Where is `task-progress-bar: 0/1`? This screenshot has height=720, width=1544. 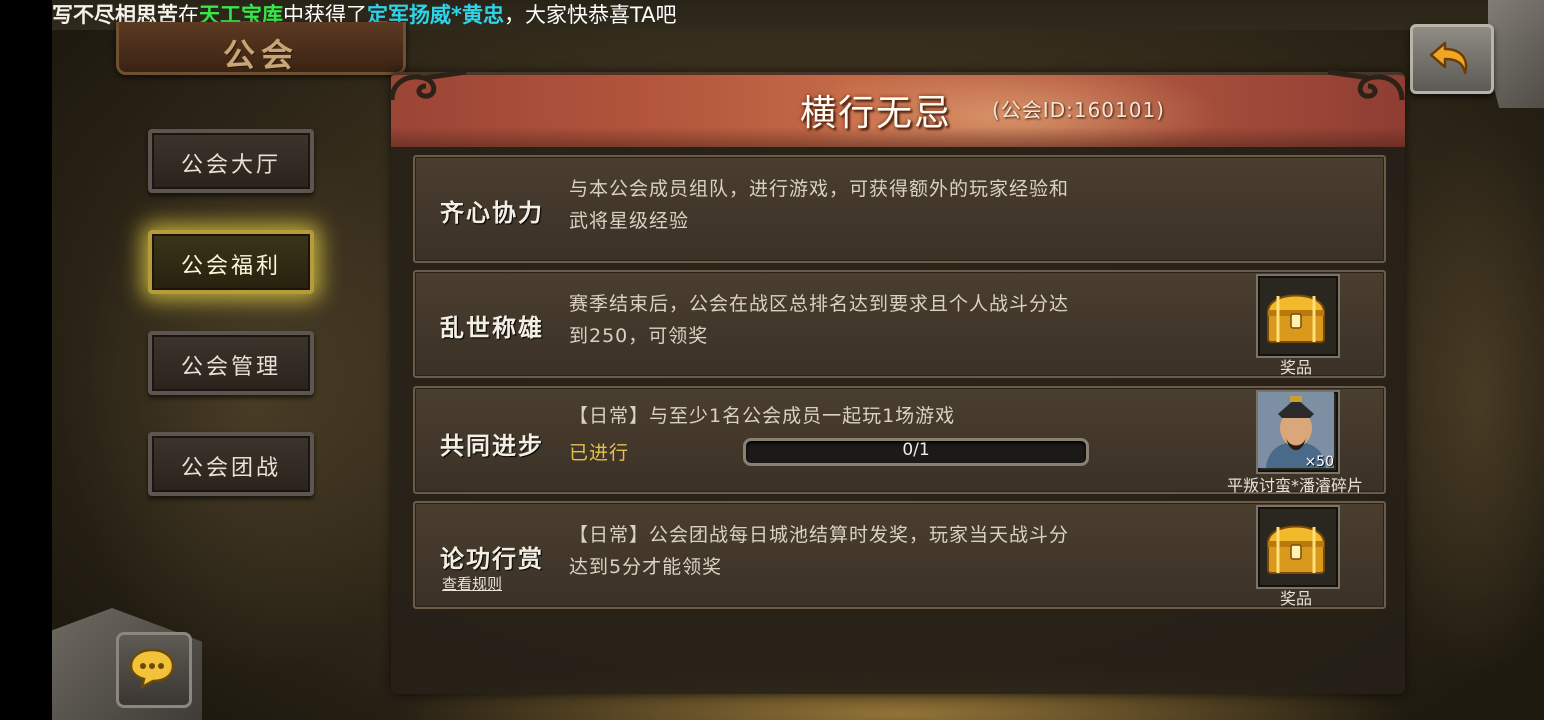
task-progress-bar: 0/1 is located at coordinates (916, 452).